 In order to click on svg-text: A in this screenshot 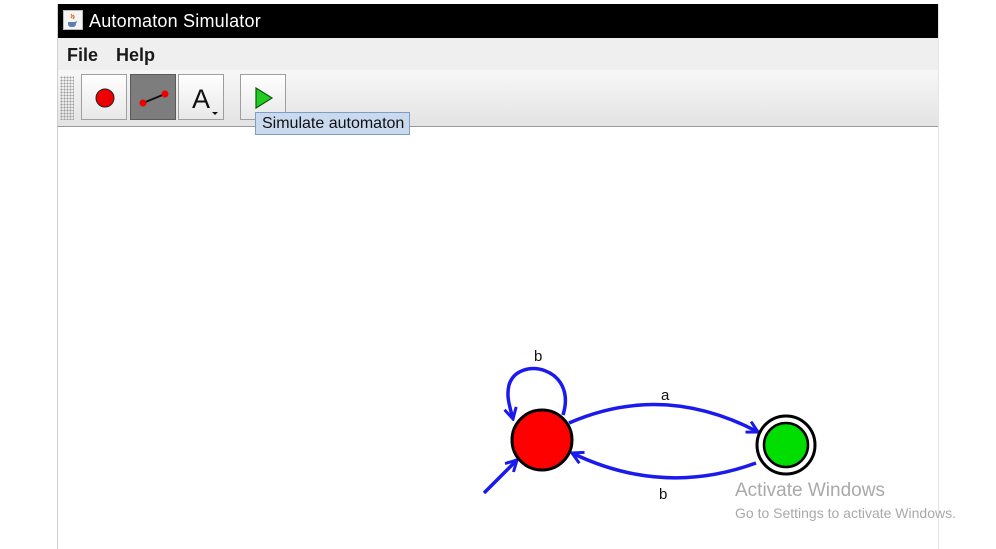, I will do `click(201, 99)`.